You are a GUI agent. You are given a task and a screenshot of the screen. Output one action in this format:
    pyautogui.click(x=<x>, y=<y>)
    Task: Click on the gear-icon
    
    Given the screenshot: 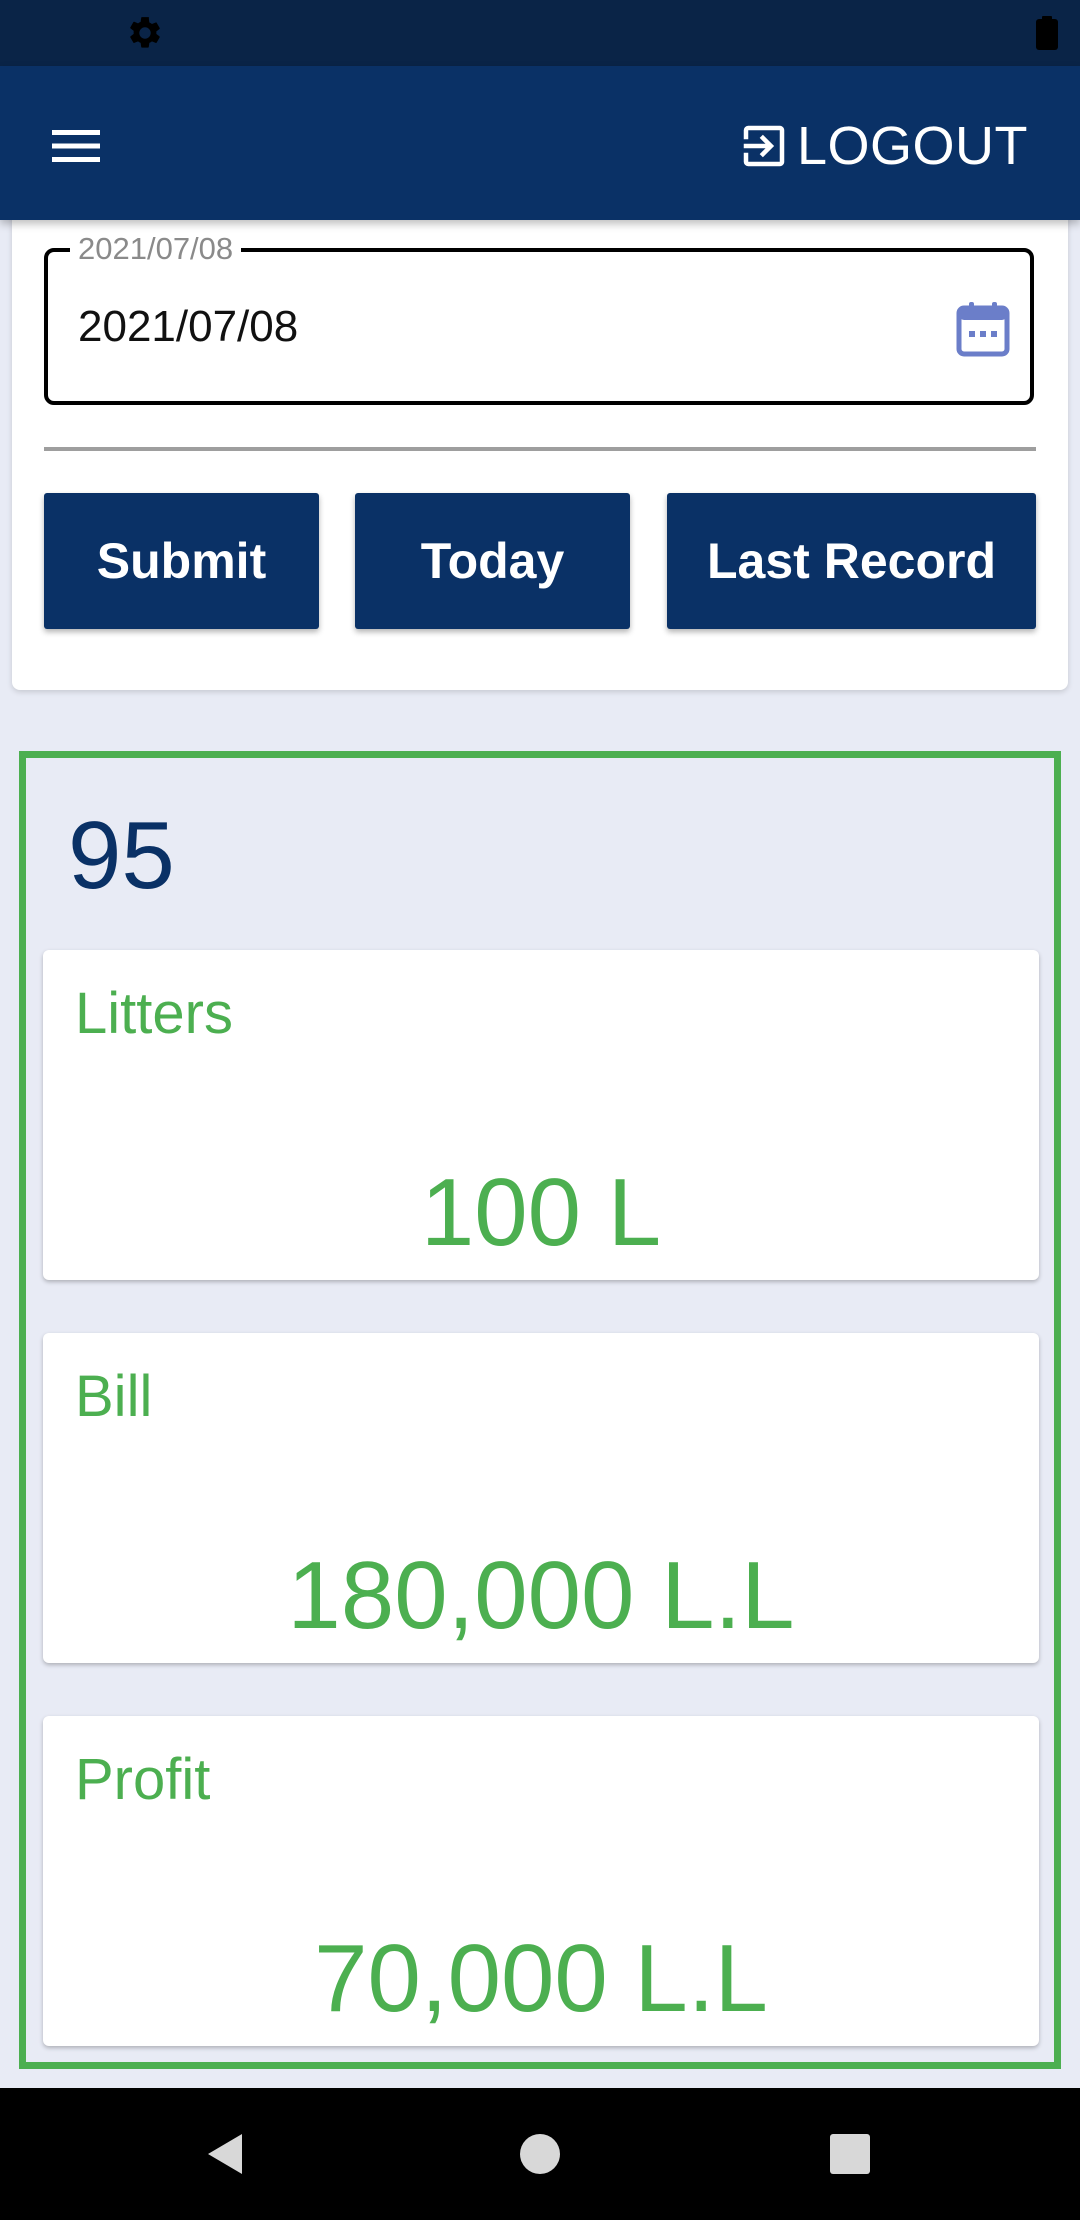 What is the action you would take?
    pyautogui.click(x=145, y=32)
    